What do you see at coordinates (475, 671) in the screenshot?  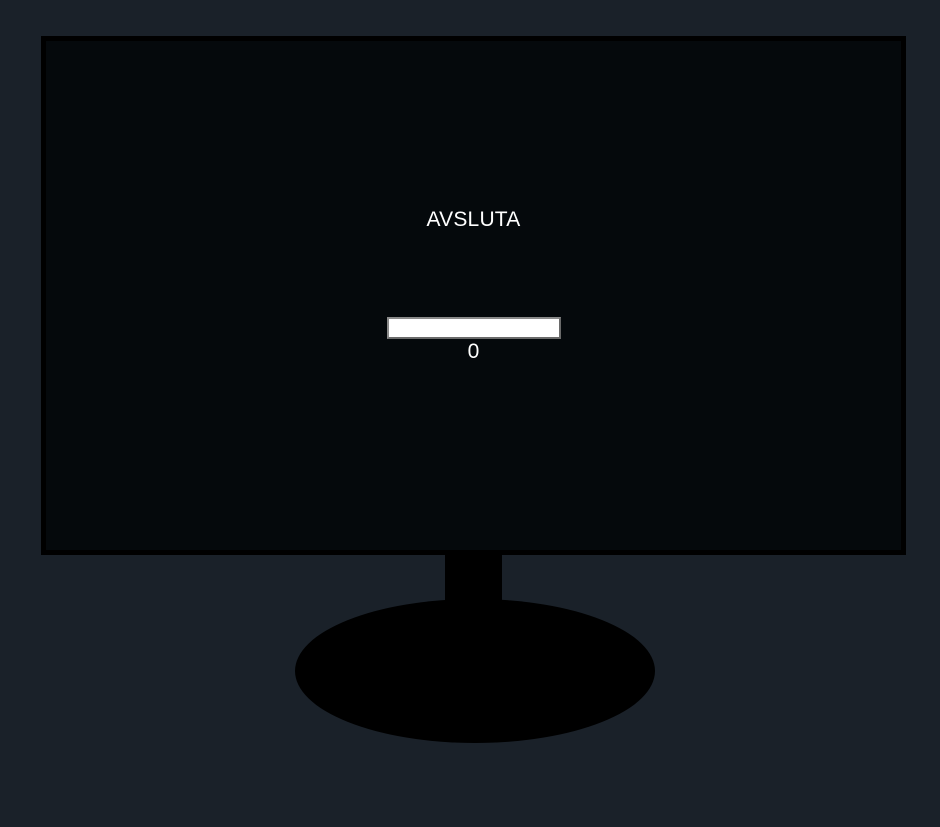 I see `monitor-stand-base` at bounding box center [475, 671].